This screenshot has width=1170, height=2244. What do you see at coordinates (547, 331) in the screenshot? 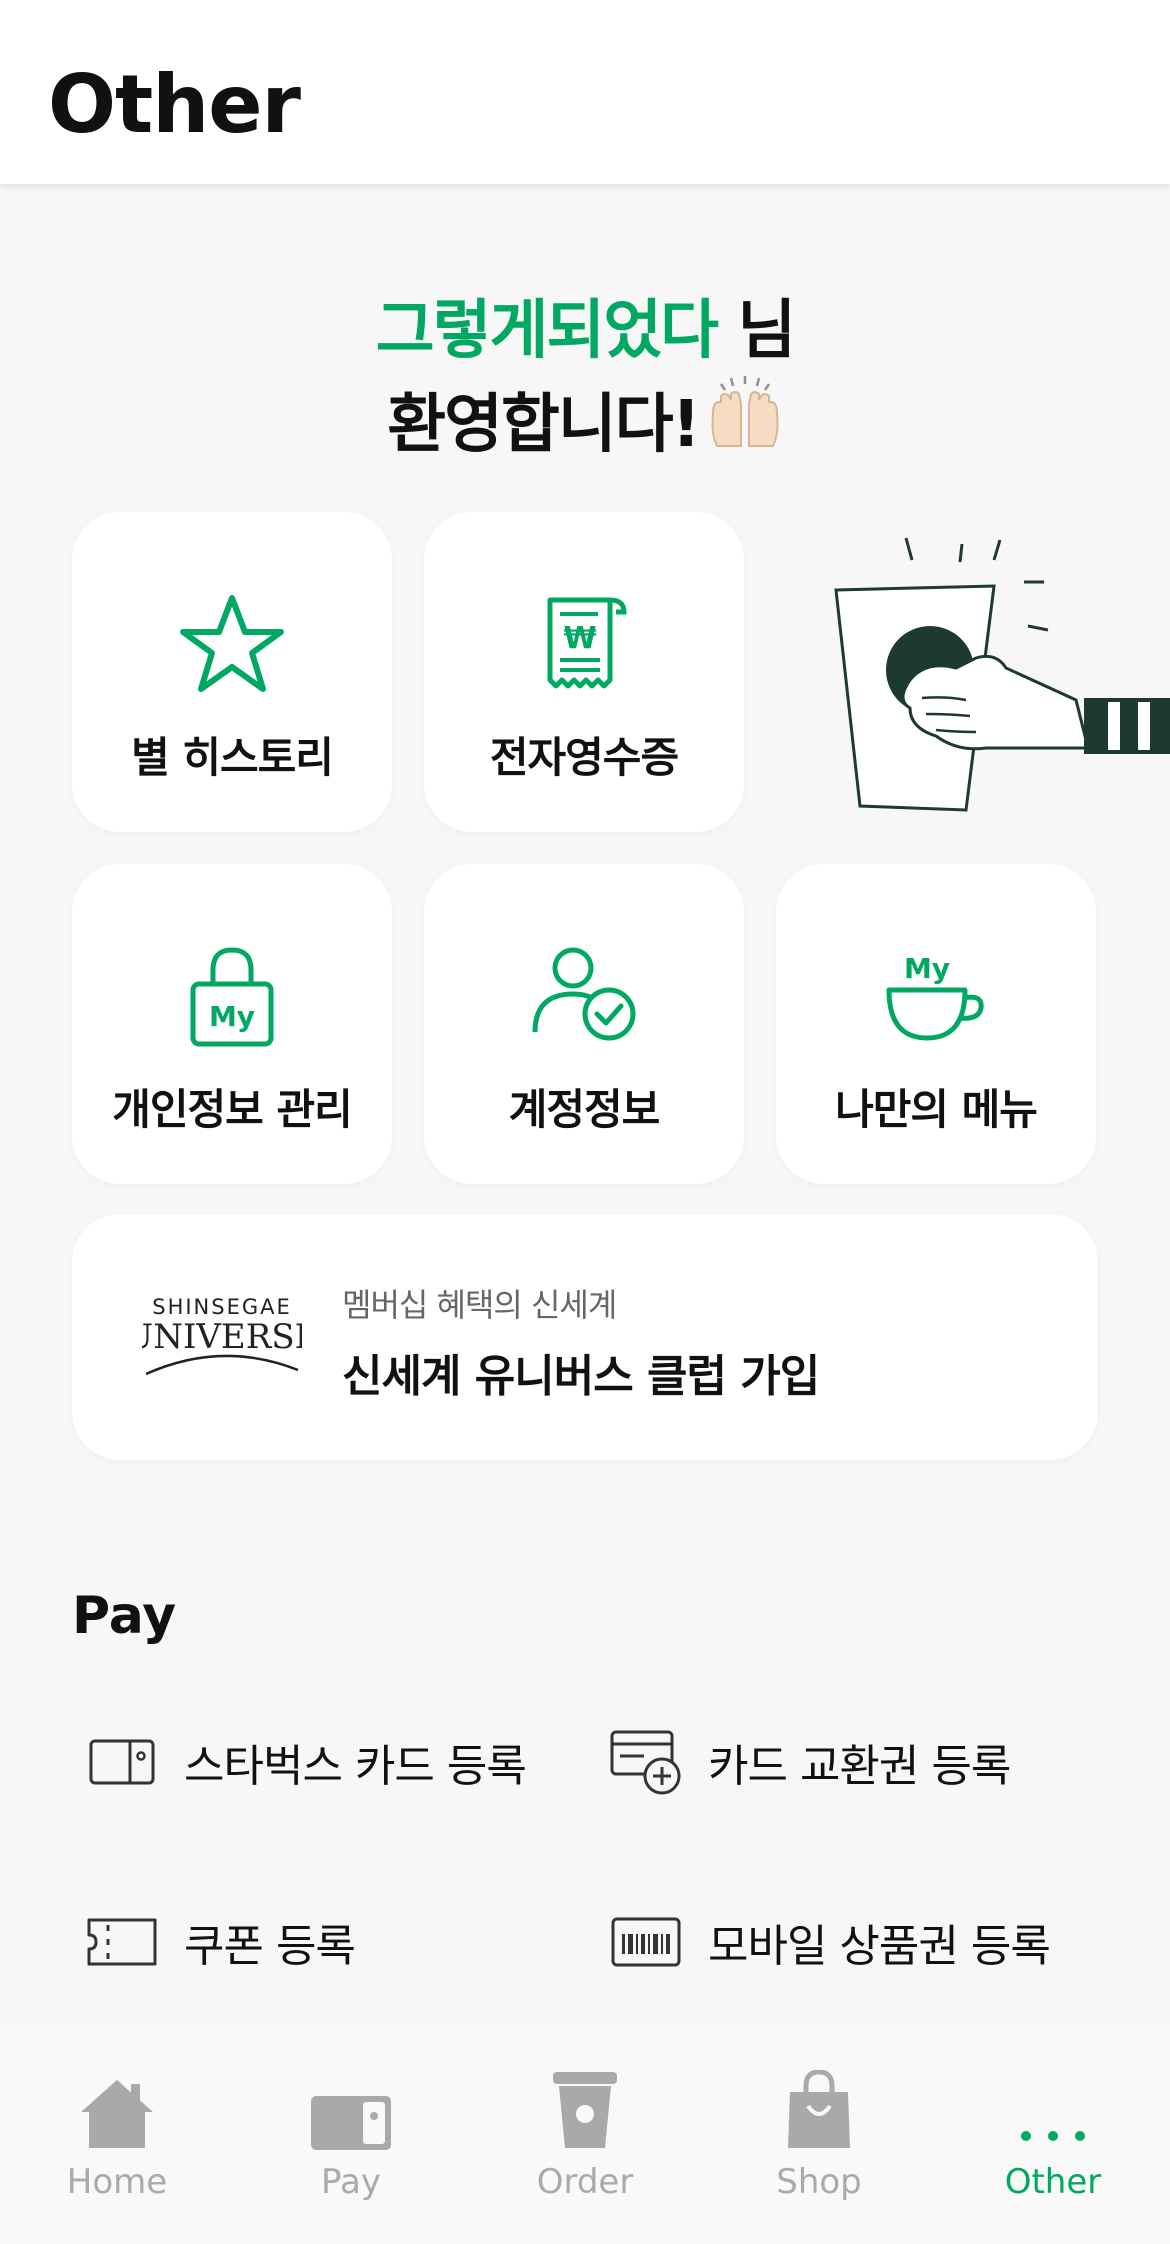
I see `user-name: 그렇게되었다` at bounding box center [547, 331].